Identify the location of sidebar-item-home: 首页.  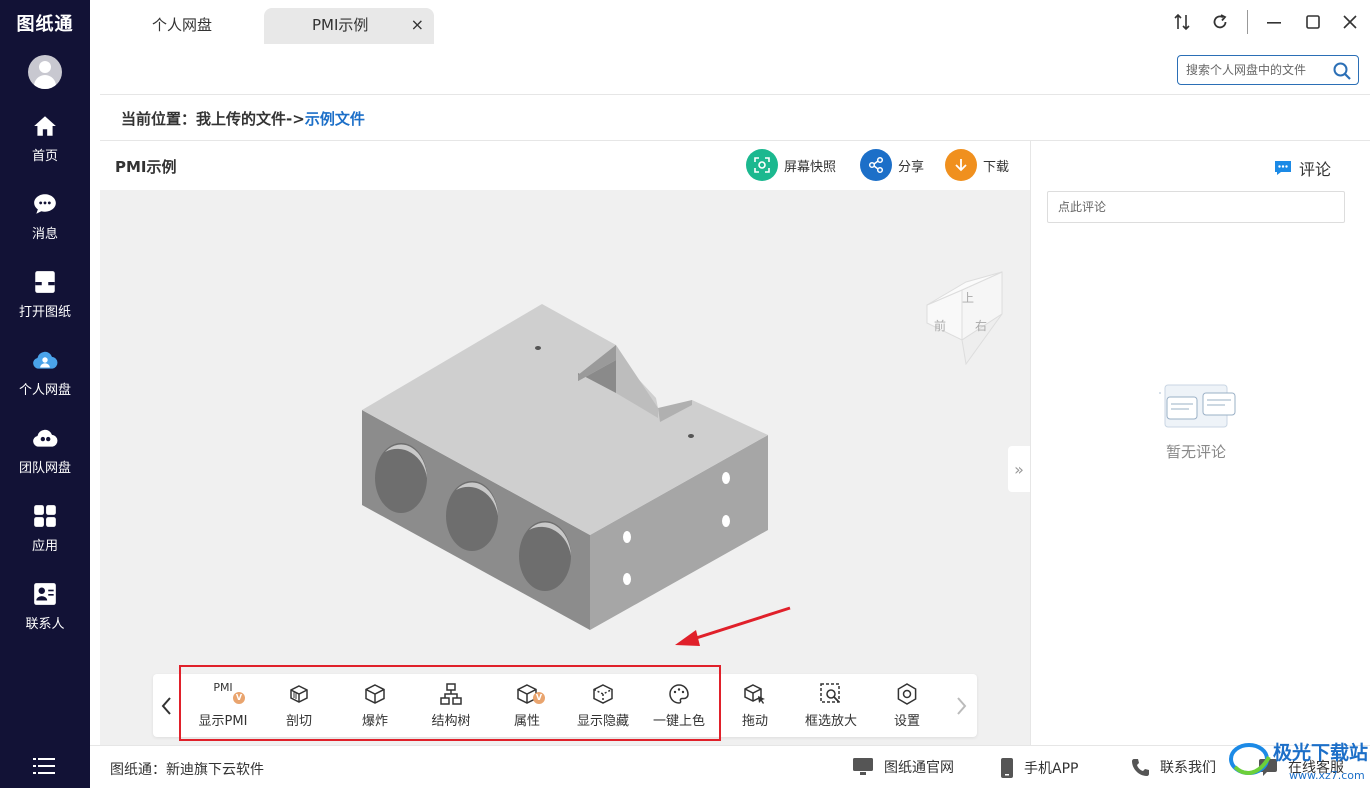
(45, 148).